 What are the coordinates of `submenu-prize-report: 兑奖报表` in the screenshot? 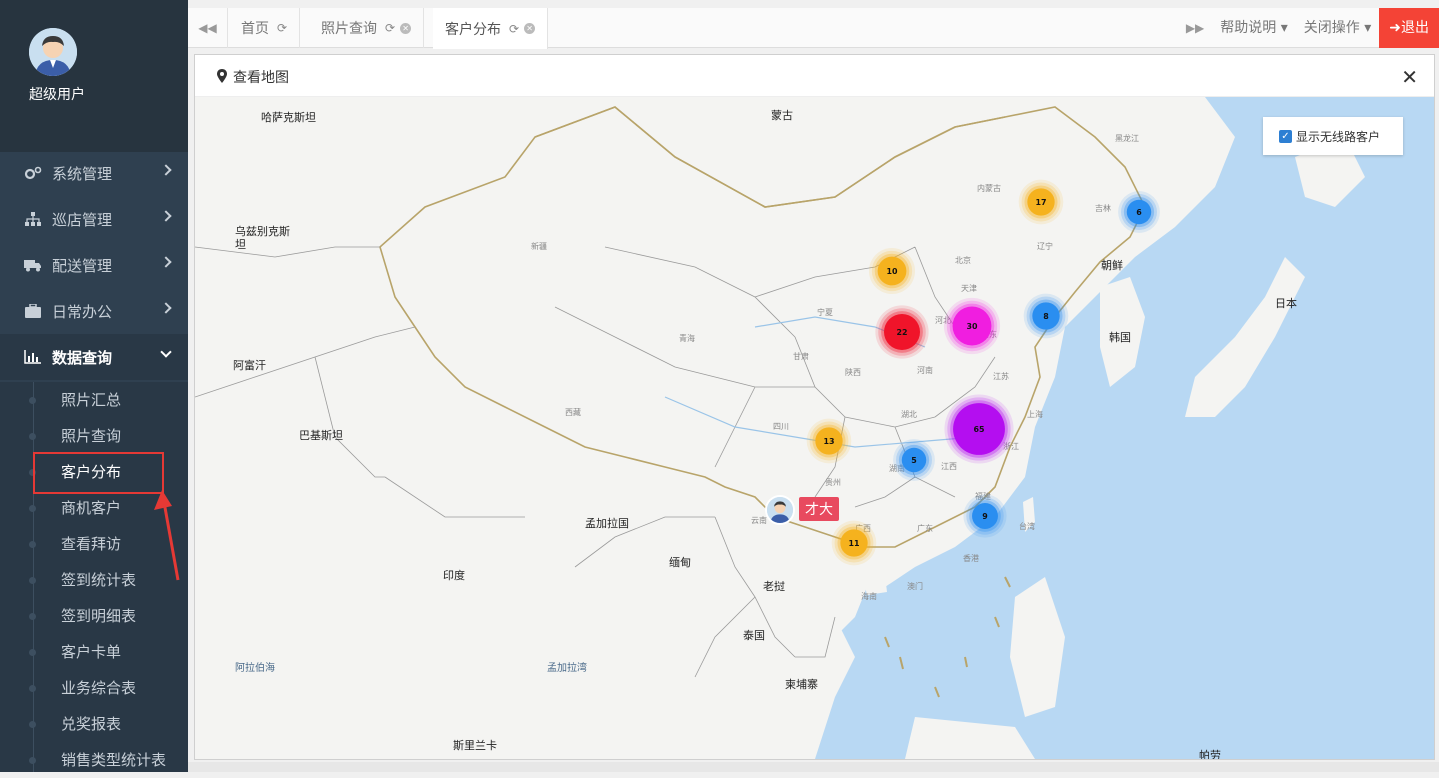 It's located at (75, 724).